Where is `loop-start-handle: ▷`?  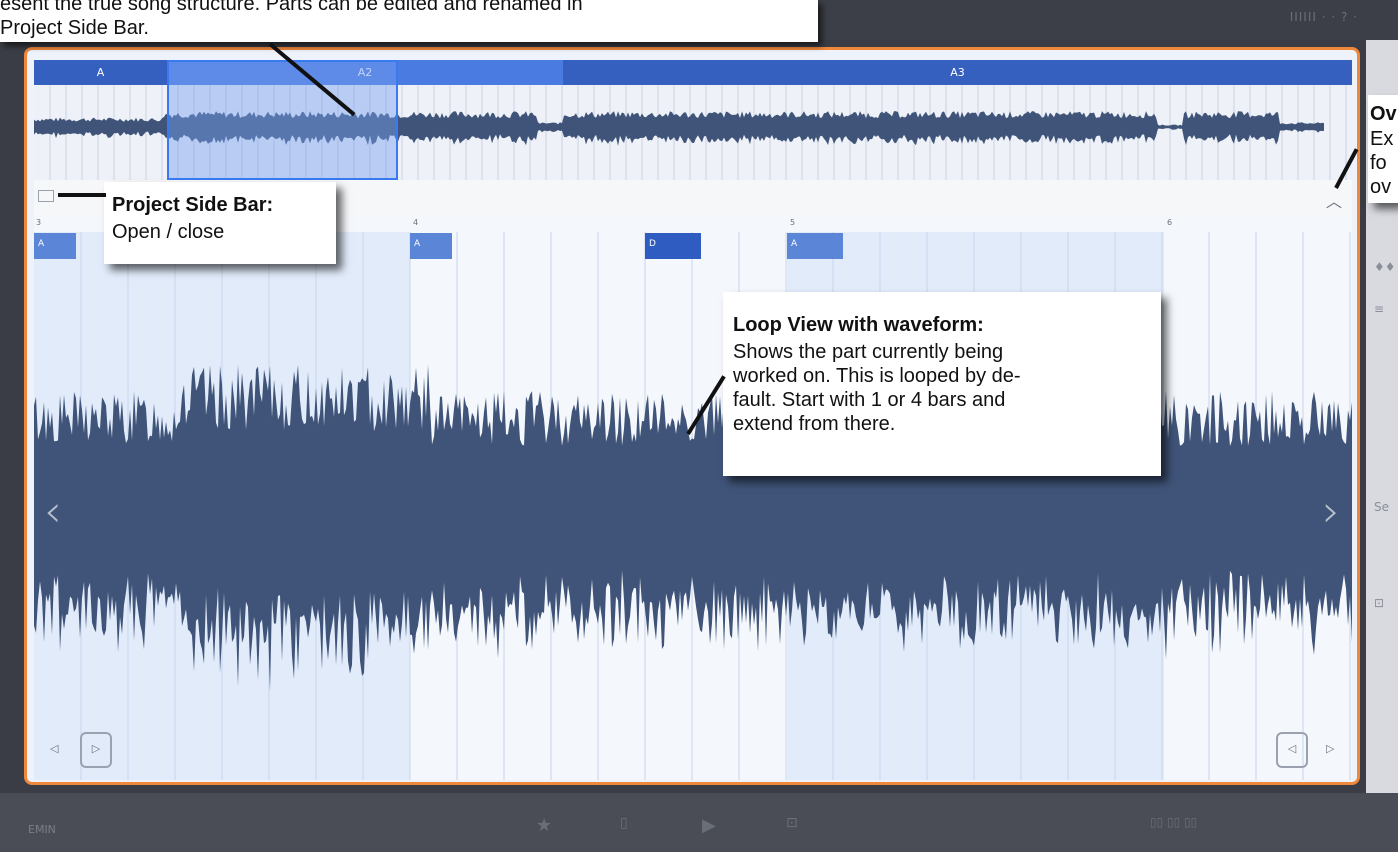 loop-start-handle: ▷ is located at coordinates (96, 750).